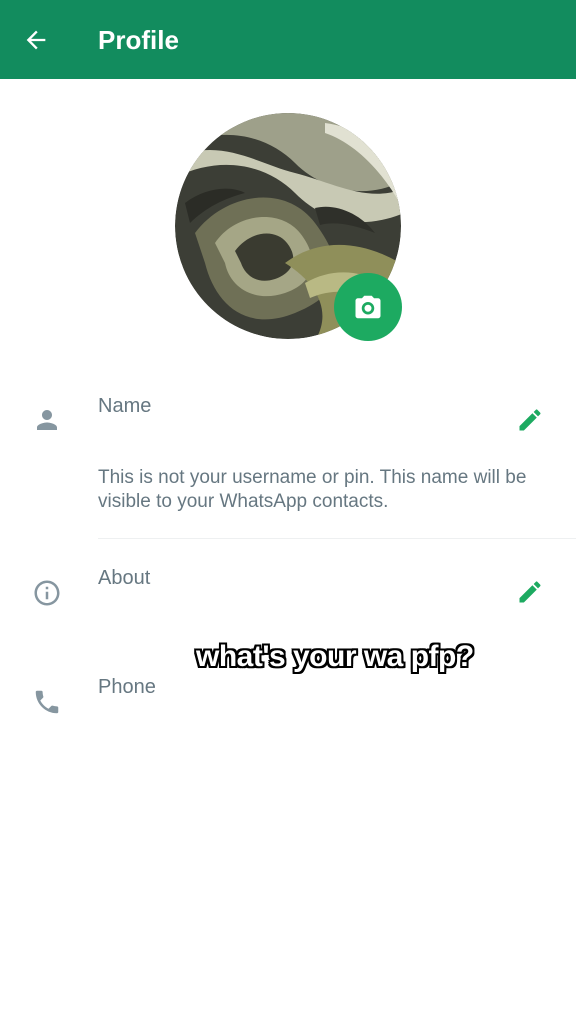 The width and height of the screenshot is (576, 1024). What do you see at coordinates (127, 687) in the screenshot?
I see `phone-label: Phone` at bounding box center [127, 687].